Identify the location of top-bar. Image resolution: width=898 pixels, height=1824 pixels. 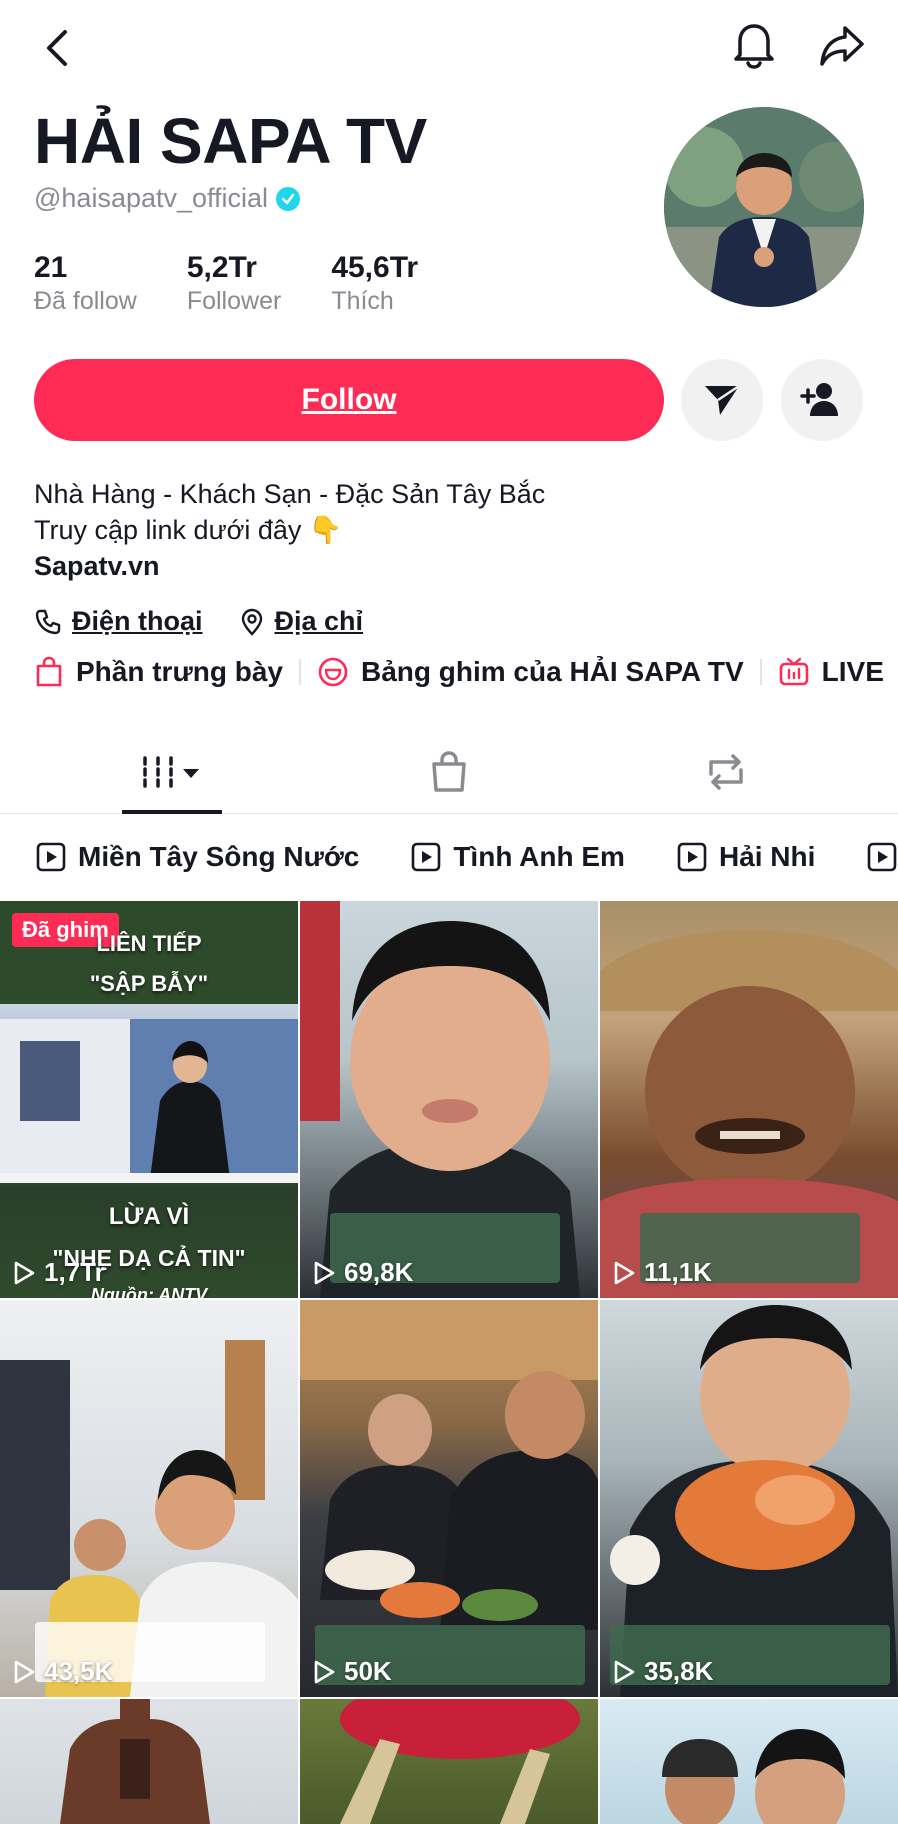
(449, 48).